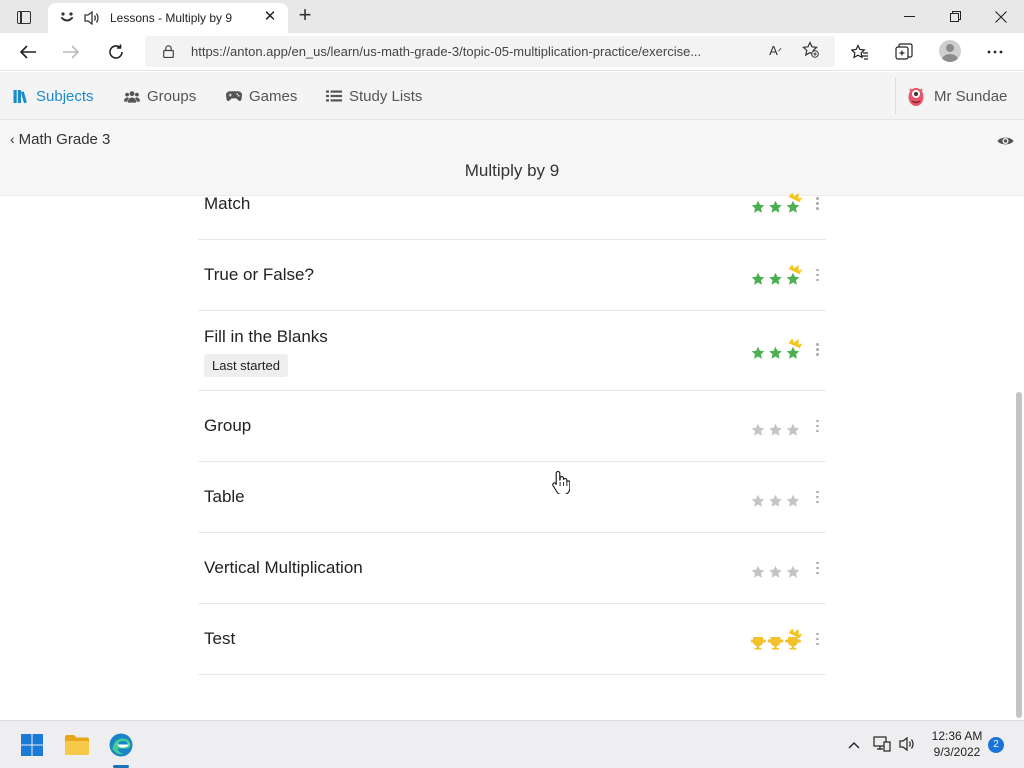 The width and height of the screenshot is (1024, 768). What do you see at coordinates (270, 17) in the screenshot?
I see `close-tab-icon: ✕` at bounding box center [270, 17].